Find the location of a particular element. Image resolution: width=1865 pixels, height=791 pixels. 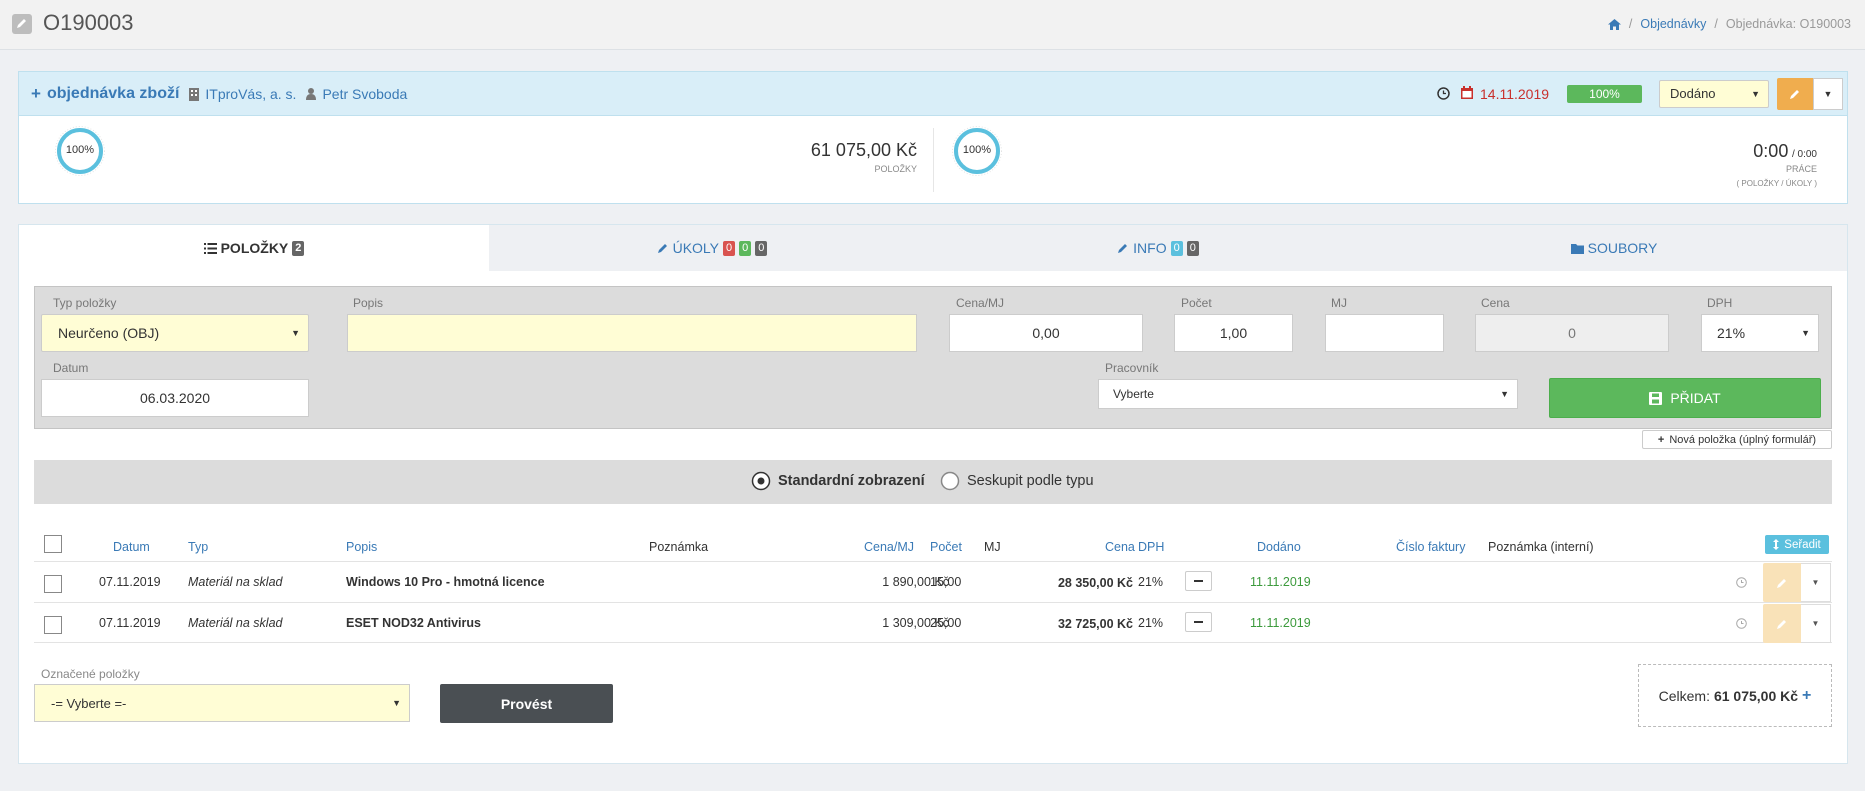

home-icon is located at coordinates (1614, 24).